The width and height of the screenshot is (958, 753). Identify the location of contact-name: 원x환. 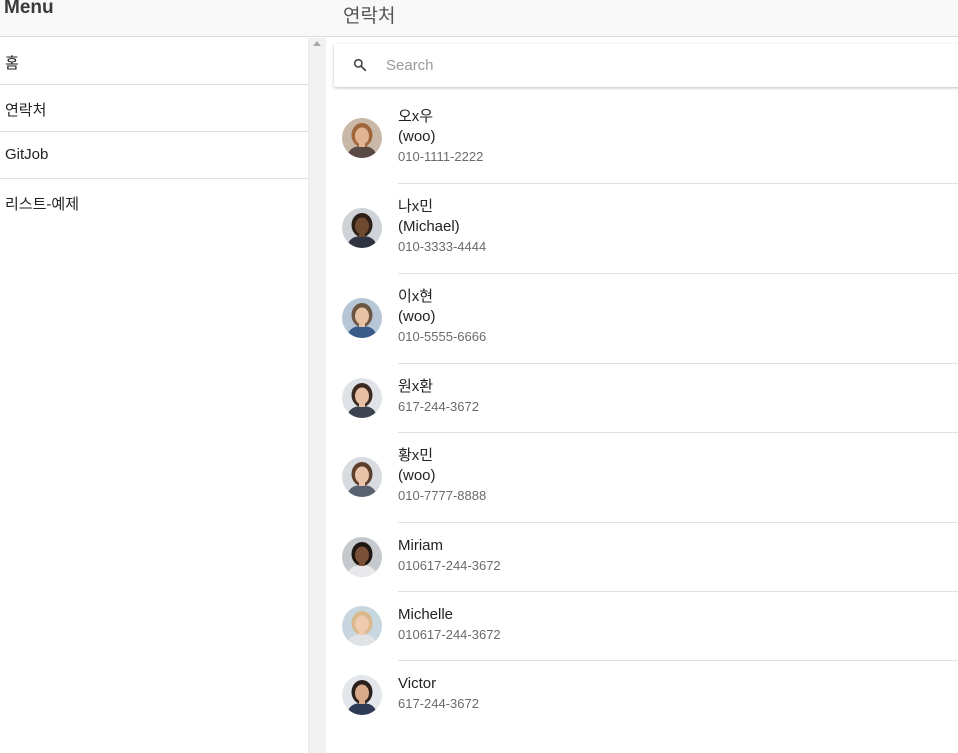
(416, 386).